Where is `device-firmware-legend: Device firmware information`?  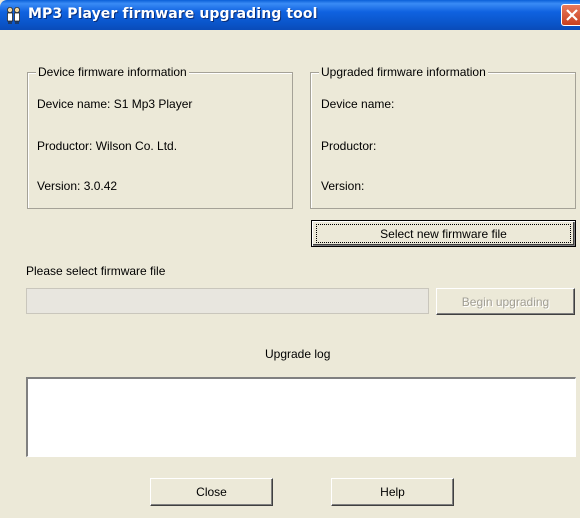
device-firmware-legend: Device firmware information is located at coordinates (112, 72).